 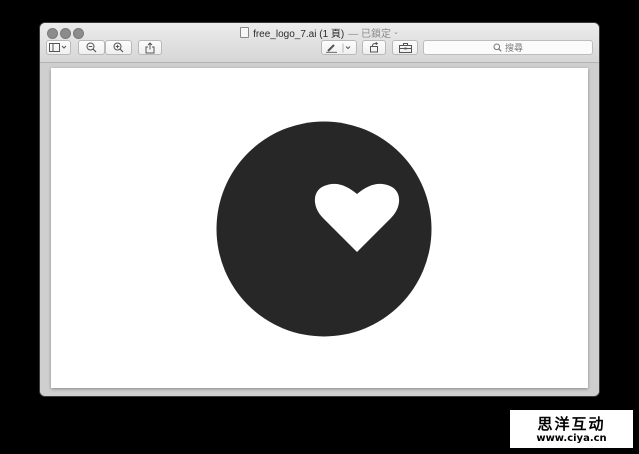 I want to click on toolbox-icon, so click(x=405, y=47).